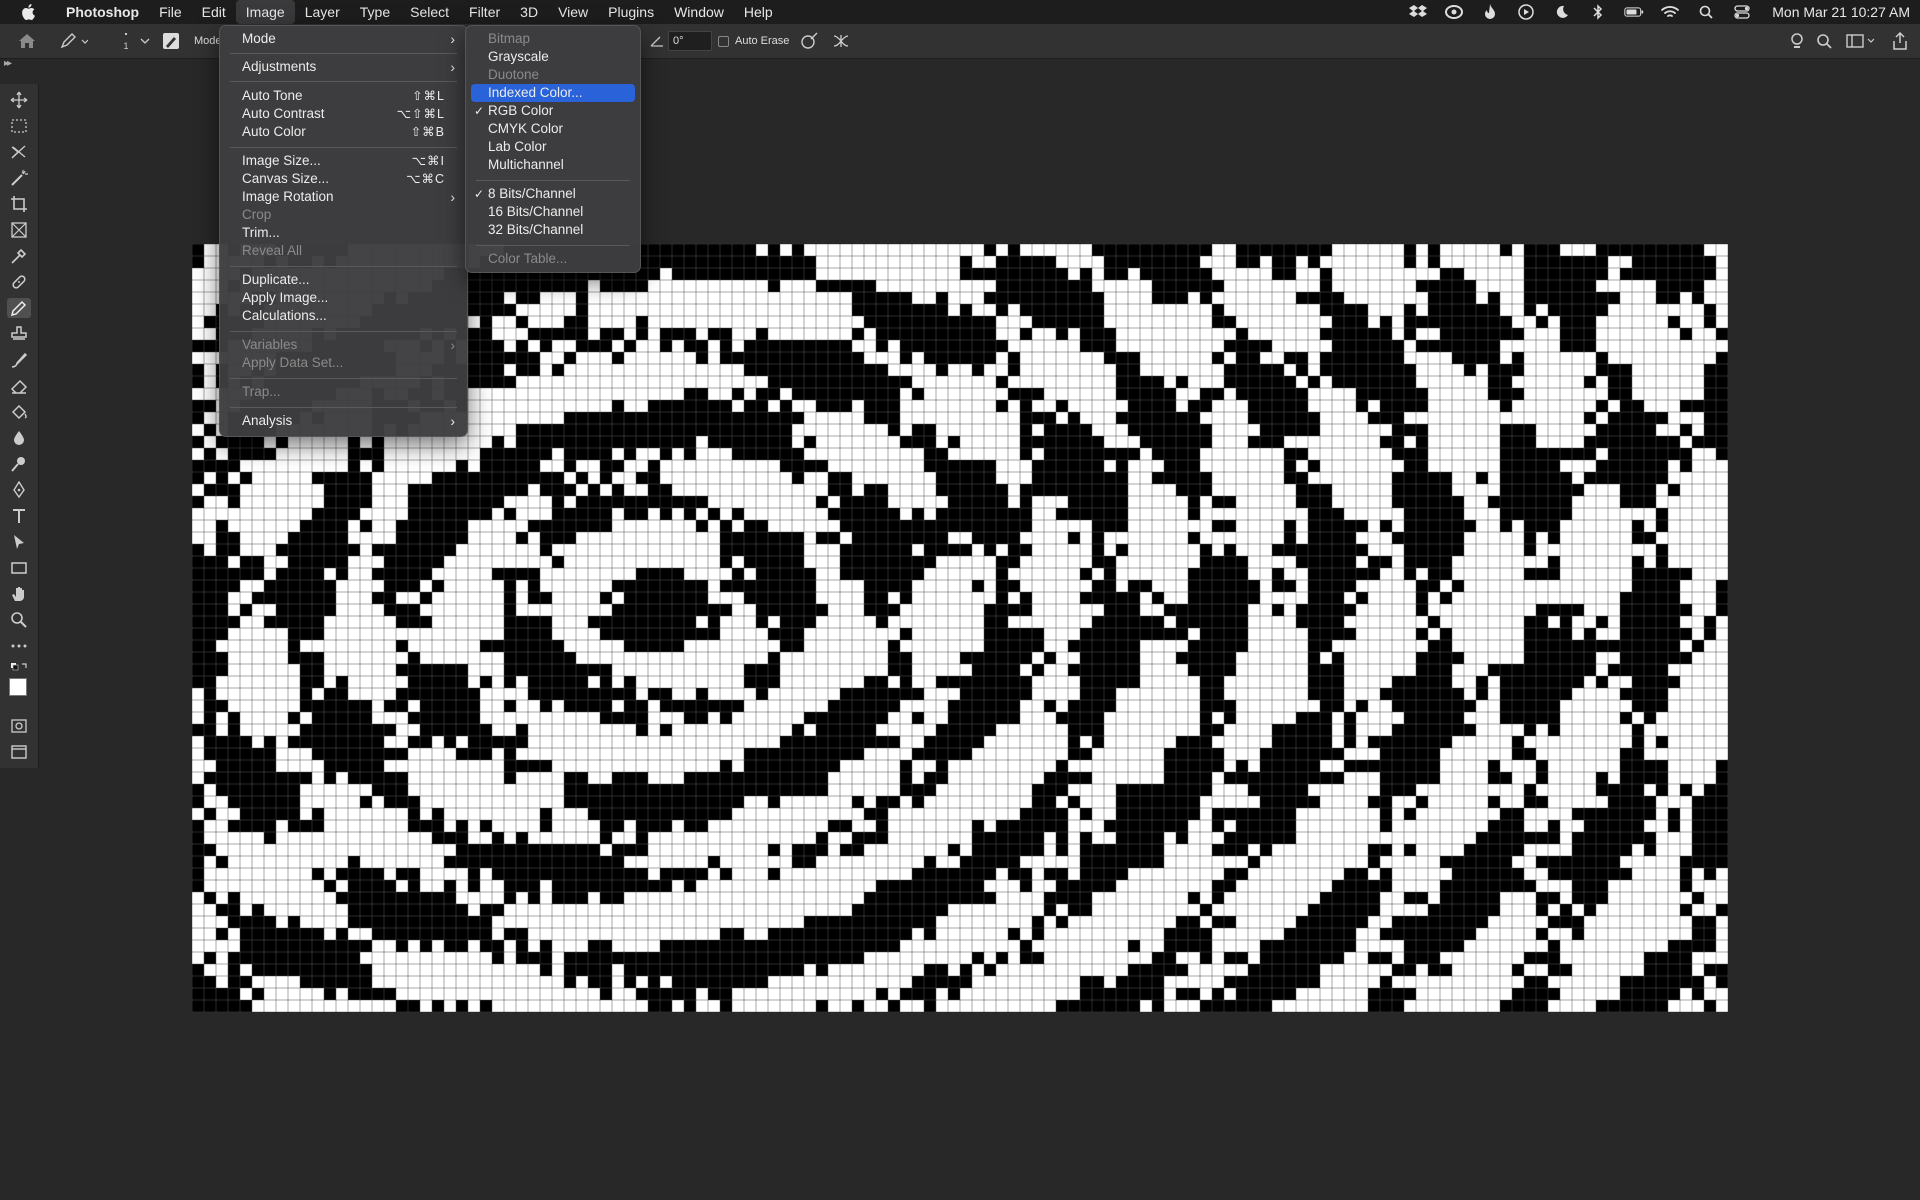 This screenshot has height=1200, width=1920. What do you see at coordinates (19, 668) in the screenshot?
I see `swap-colors-icon` at bounding box center [19, 668].